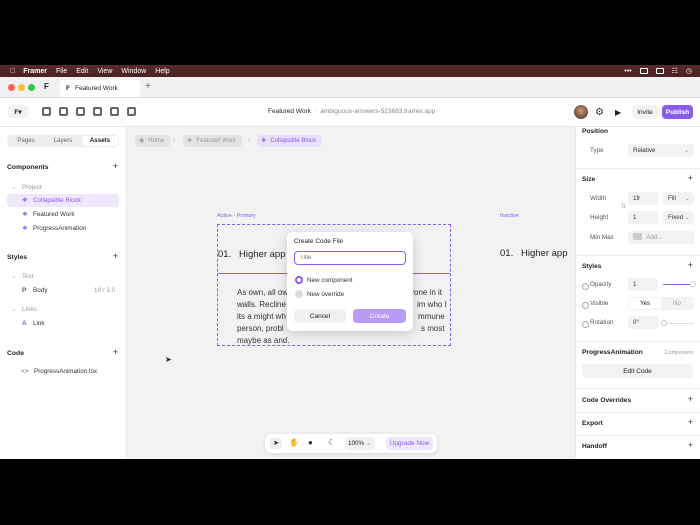 This screenshot has width=700, height=525. I want to click on tab-pages: Pages, so click(26, 141).